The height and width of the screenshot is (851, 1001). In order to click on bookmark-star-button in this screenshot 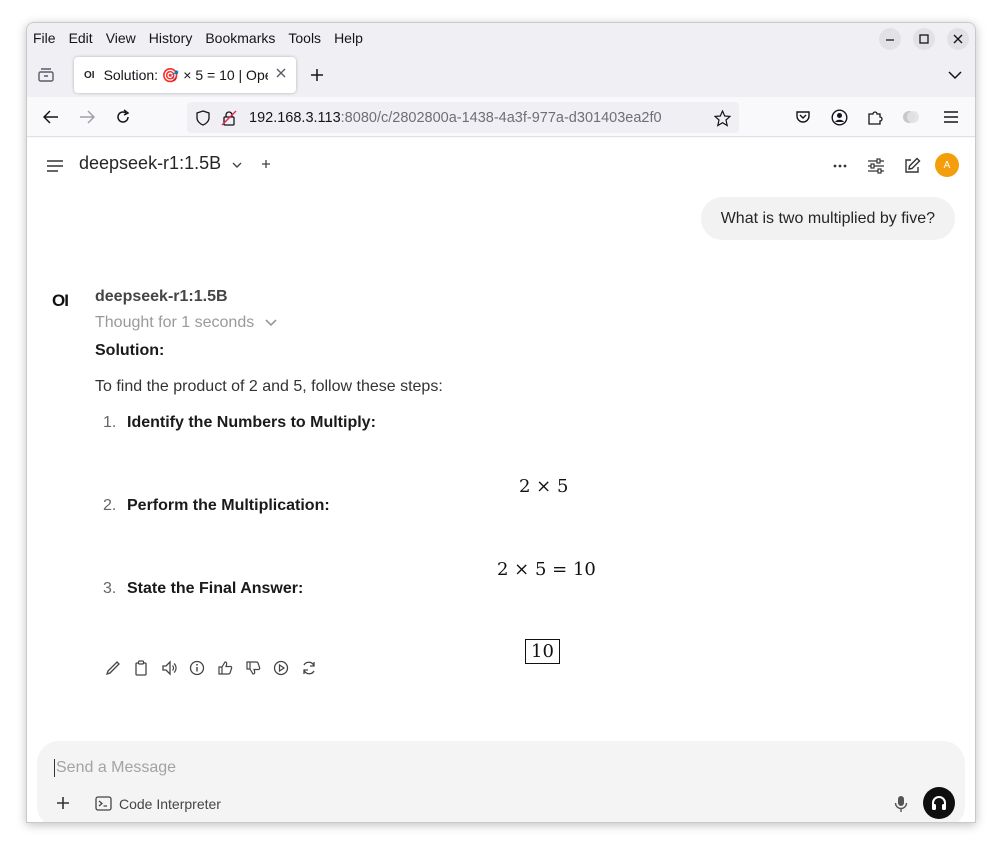, I will do `click(722, 118)`.